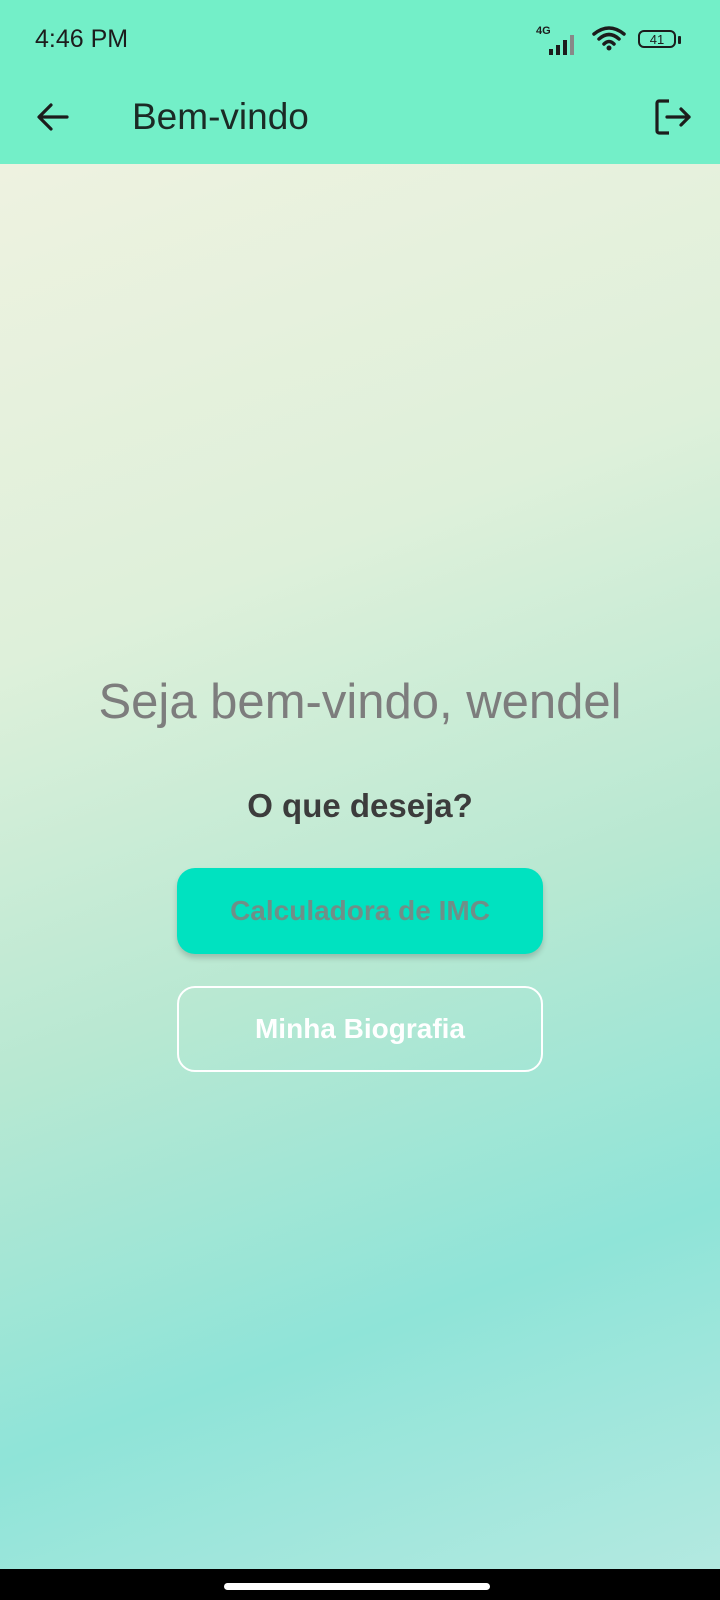 This screenshot has width=720, height=1600. I want to click on status-time: 4:46 PM, so click(82, 39).